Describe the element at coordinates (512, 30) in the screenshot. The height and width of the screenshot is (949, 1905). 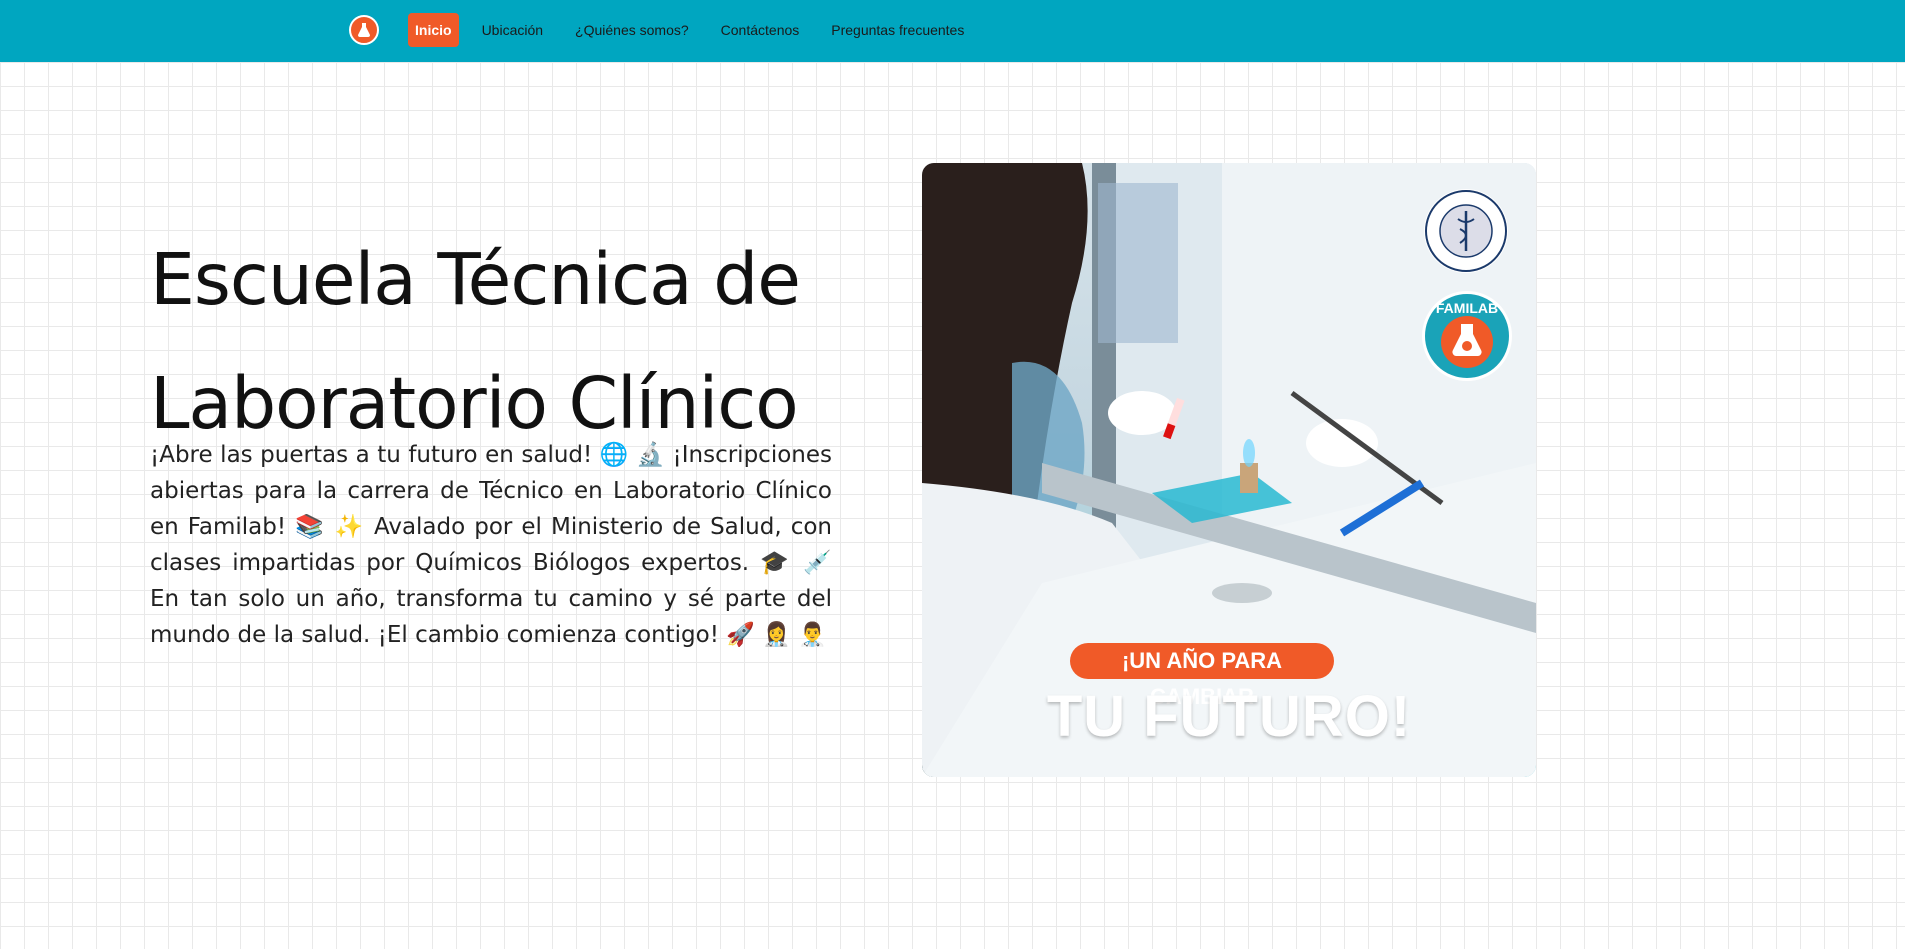
I see `nav-item-ubicacion: Ubicación` at that location.